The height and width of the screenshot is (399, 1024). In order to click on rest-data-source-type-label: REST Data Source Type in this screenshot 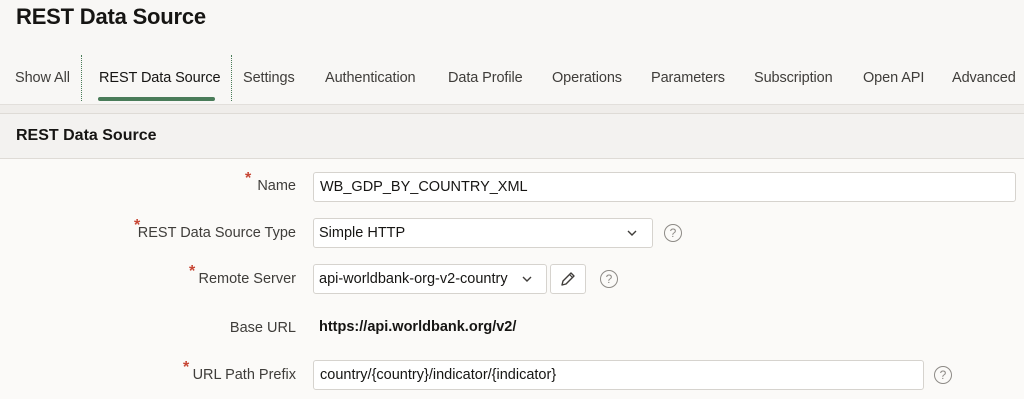, I will do `click(216, 233)`.